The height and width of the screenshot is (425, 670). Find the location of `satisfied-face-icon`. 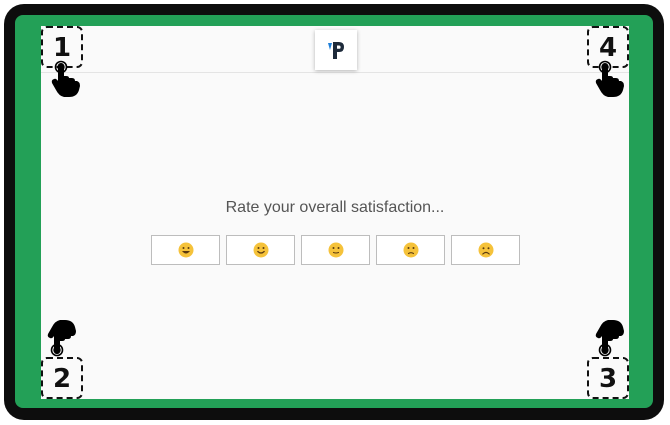

satisfied-face-icon is located at coordinates (260, 250).